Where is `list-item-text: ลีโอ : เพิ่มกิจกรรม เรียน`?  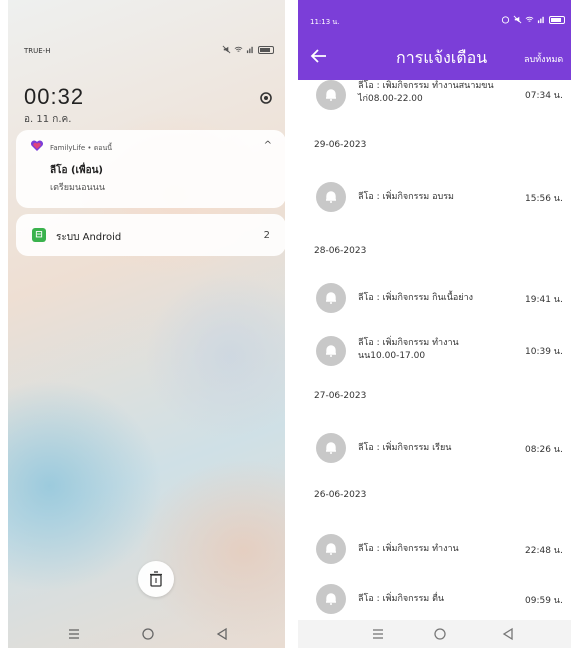
list-item-text: ลีโอ : เพิ่มกิจกรรม เรียน is located at coordinates (405, 448).